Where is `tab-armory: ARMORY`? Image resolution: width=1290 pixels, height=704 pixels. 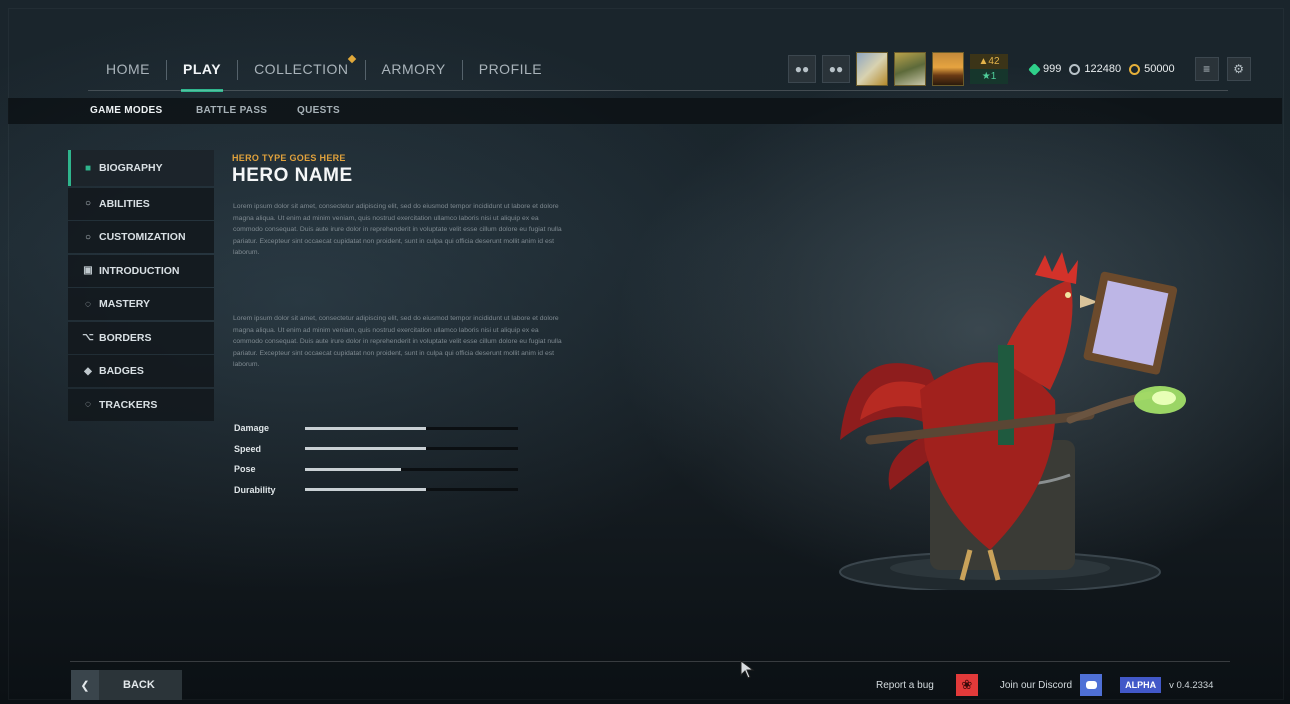 tab-armory: ARMORY is located at coordinates (414, 70).